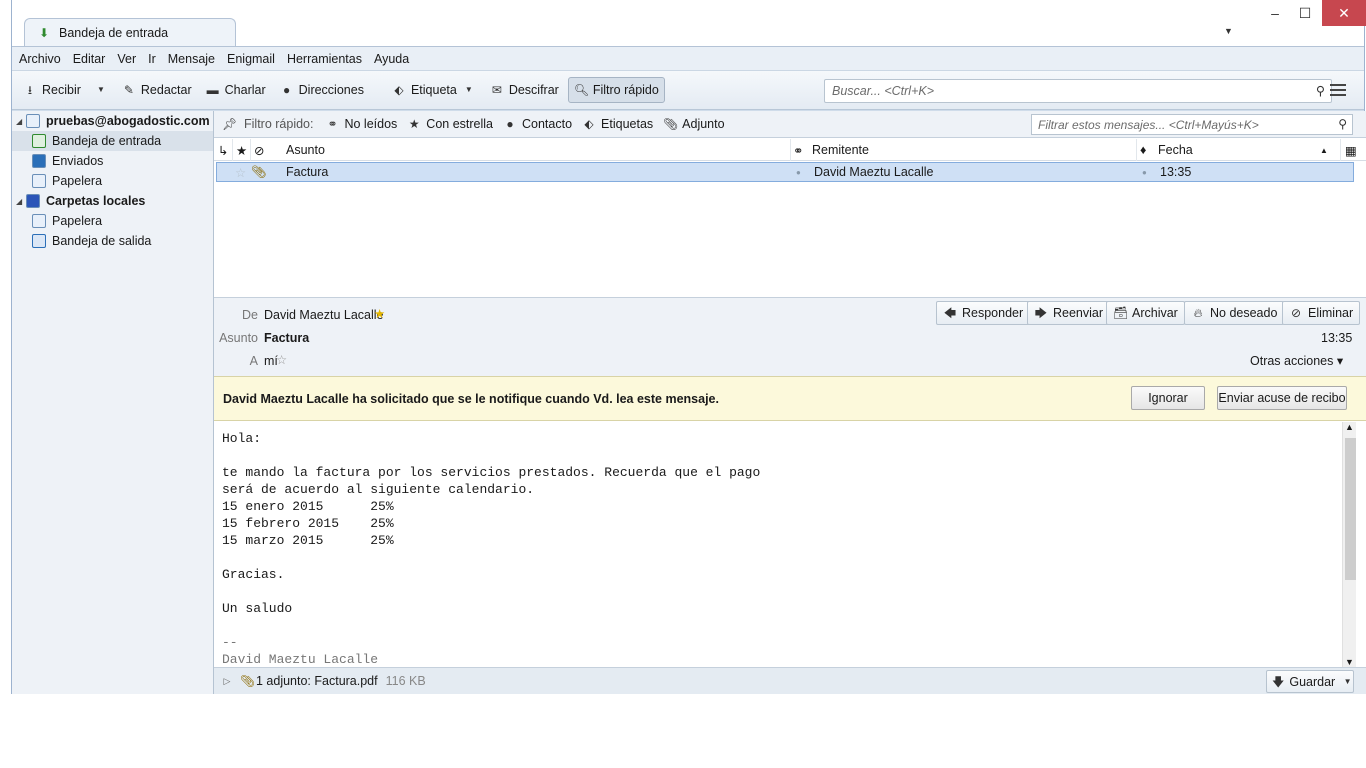 The image size is (1366, 768). I want to click on message-time: 13:35, so click(1337, 338).